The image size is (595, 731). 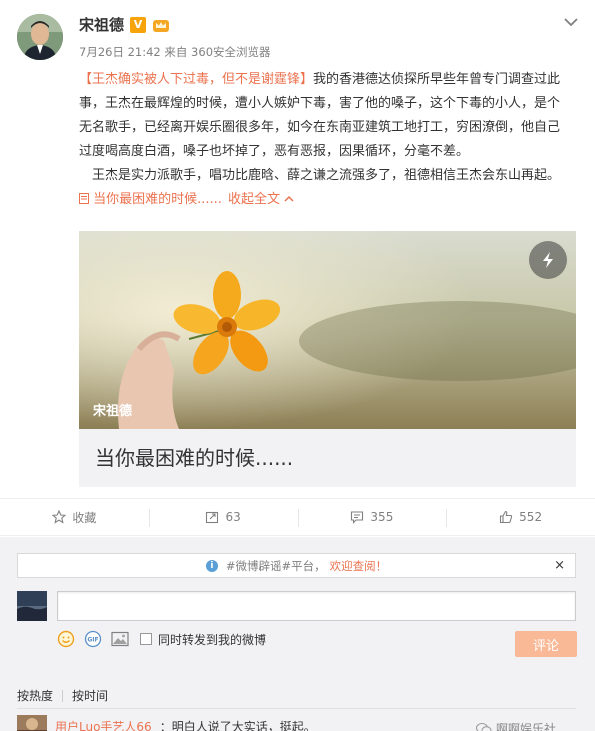 What do you see at coordinates (212, 639) in the screenshot?
I see `forward-label: 同时转发到我的微博` at bounding box center [212, 639].